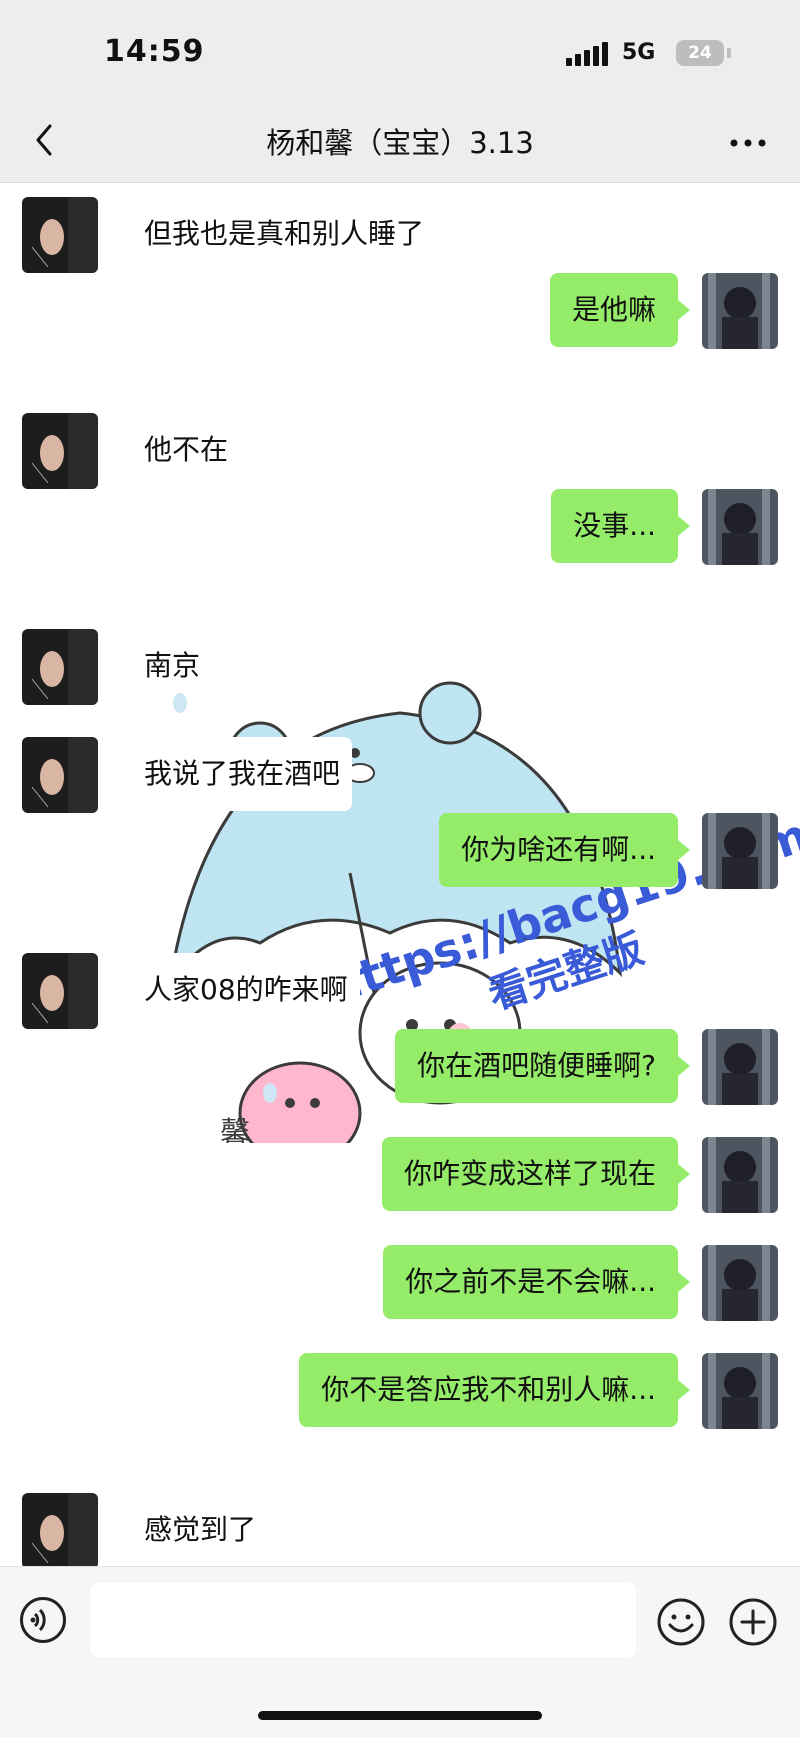 The width and height of the screenshot is (800, 1737). What do you see at coordinates (242, 774) in the screenshot?
I see `message-bubble: 我说了我在酒吧` at bounding box center [242, 774].